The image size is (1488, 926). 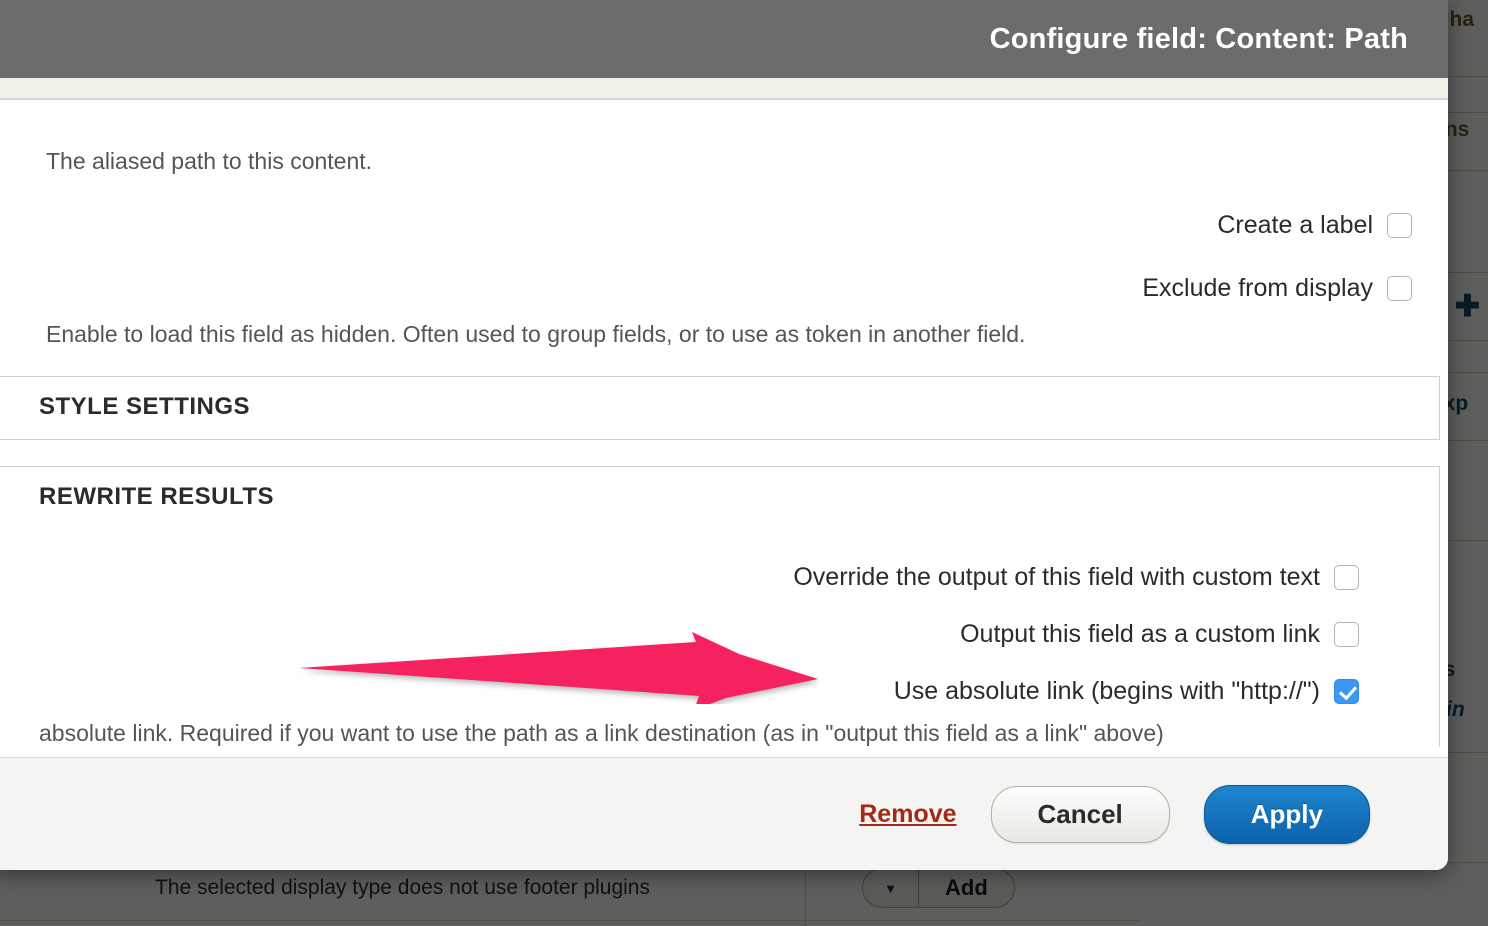 What do you see at coordinates (724, 813) in the screenshot?
I see `dialog-footer: Remove Cancel Apply` at bounding box center [724, 813].